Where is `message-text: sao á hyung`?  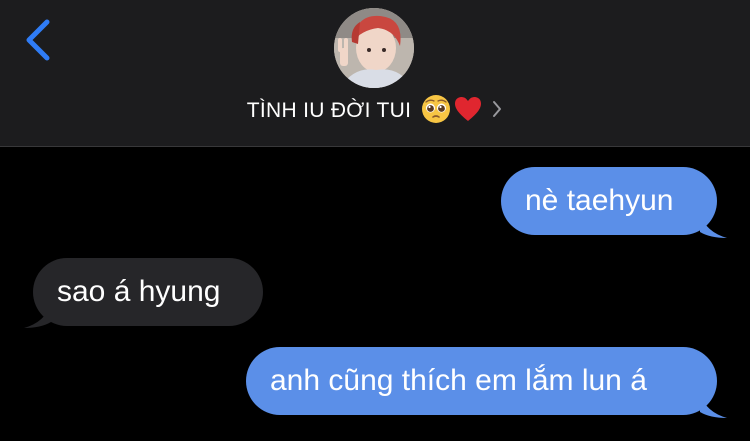 message-text: sao á hyung is located at coordinates (139, 291).